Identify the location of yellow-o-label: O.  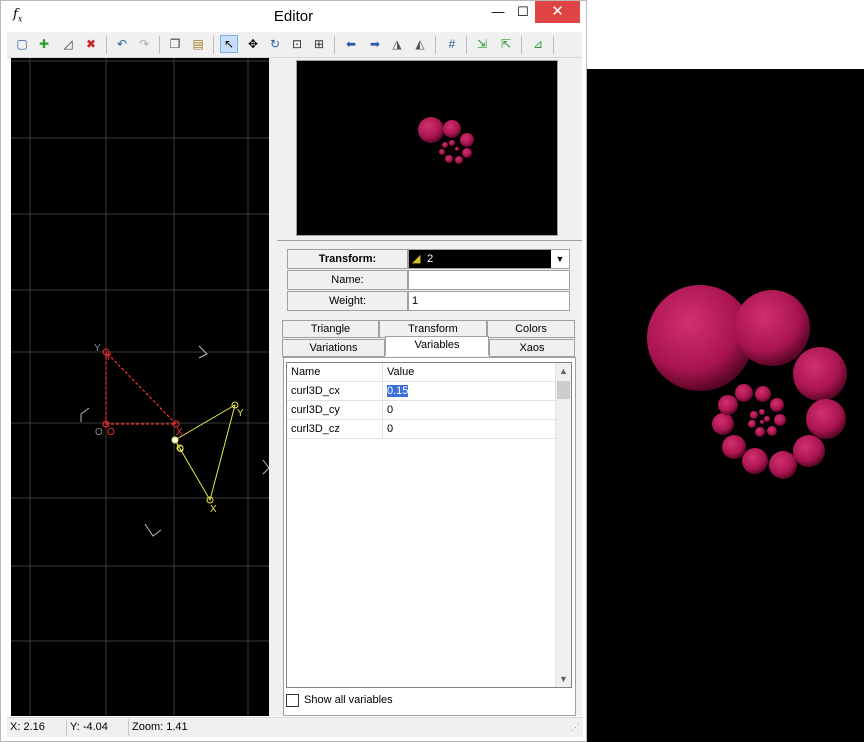
(180, 449).